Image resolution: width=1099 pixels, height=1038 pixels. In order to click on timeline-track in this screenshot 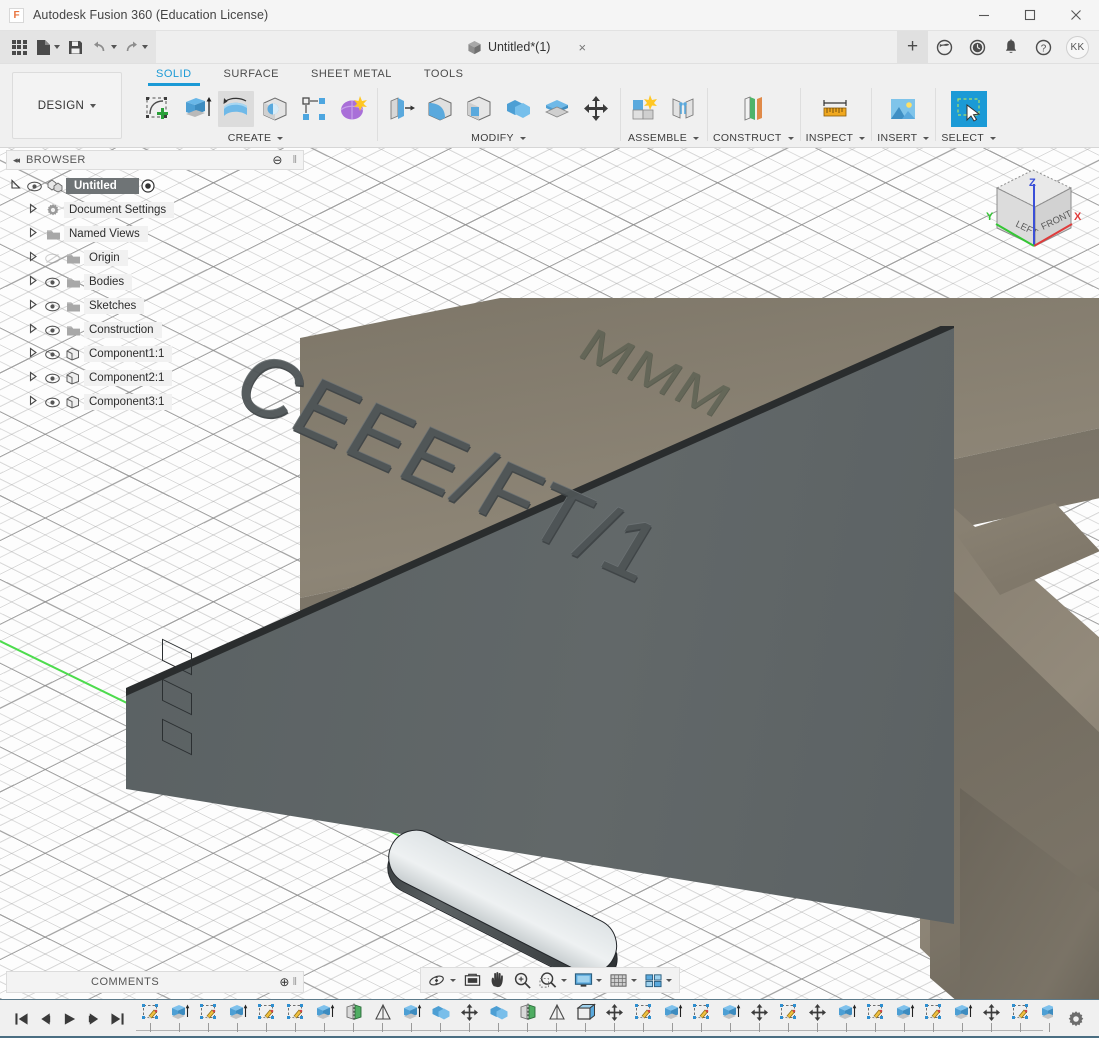, I will do `click(594, 1019)`.